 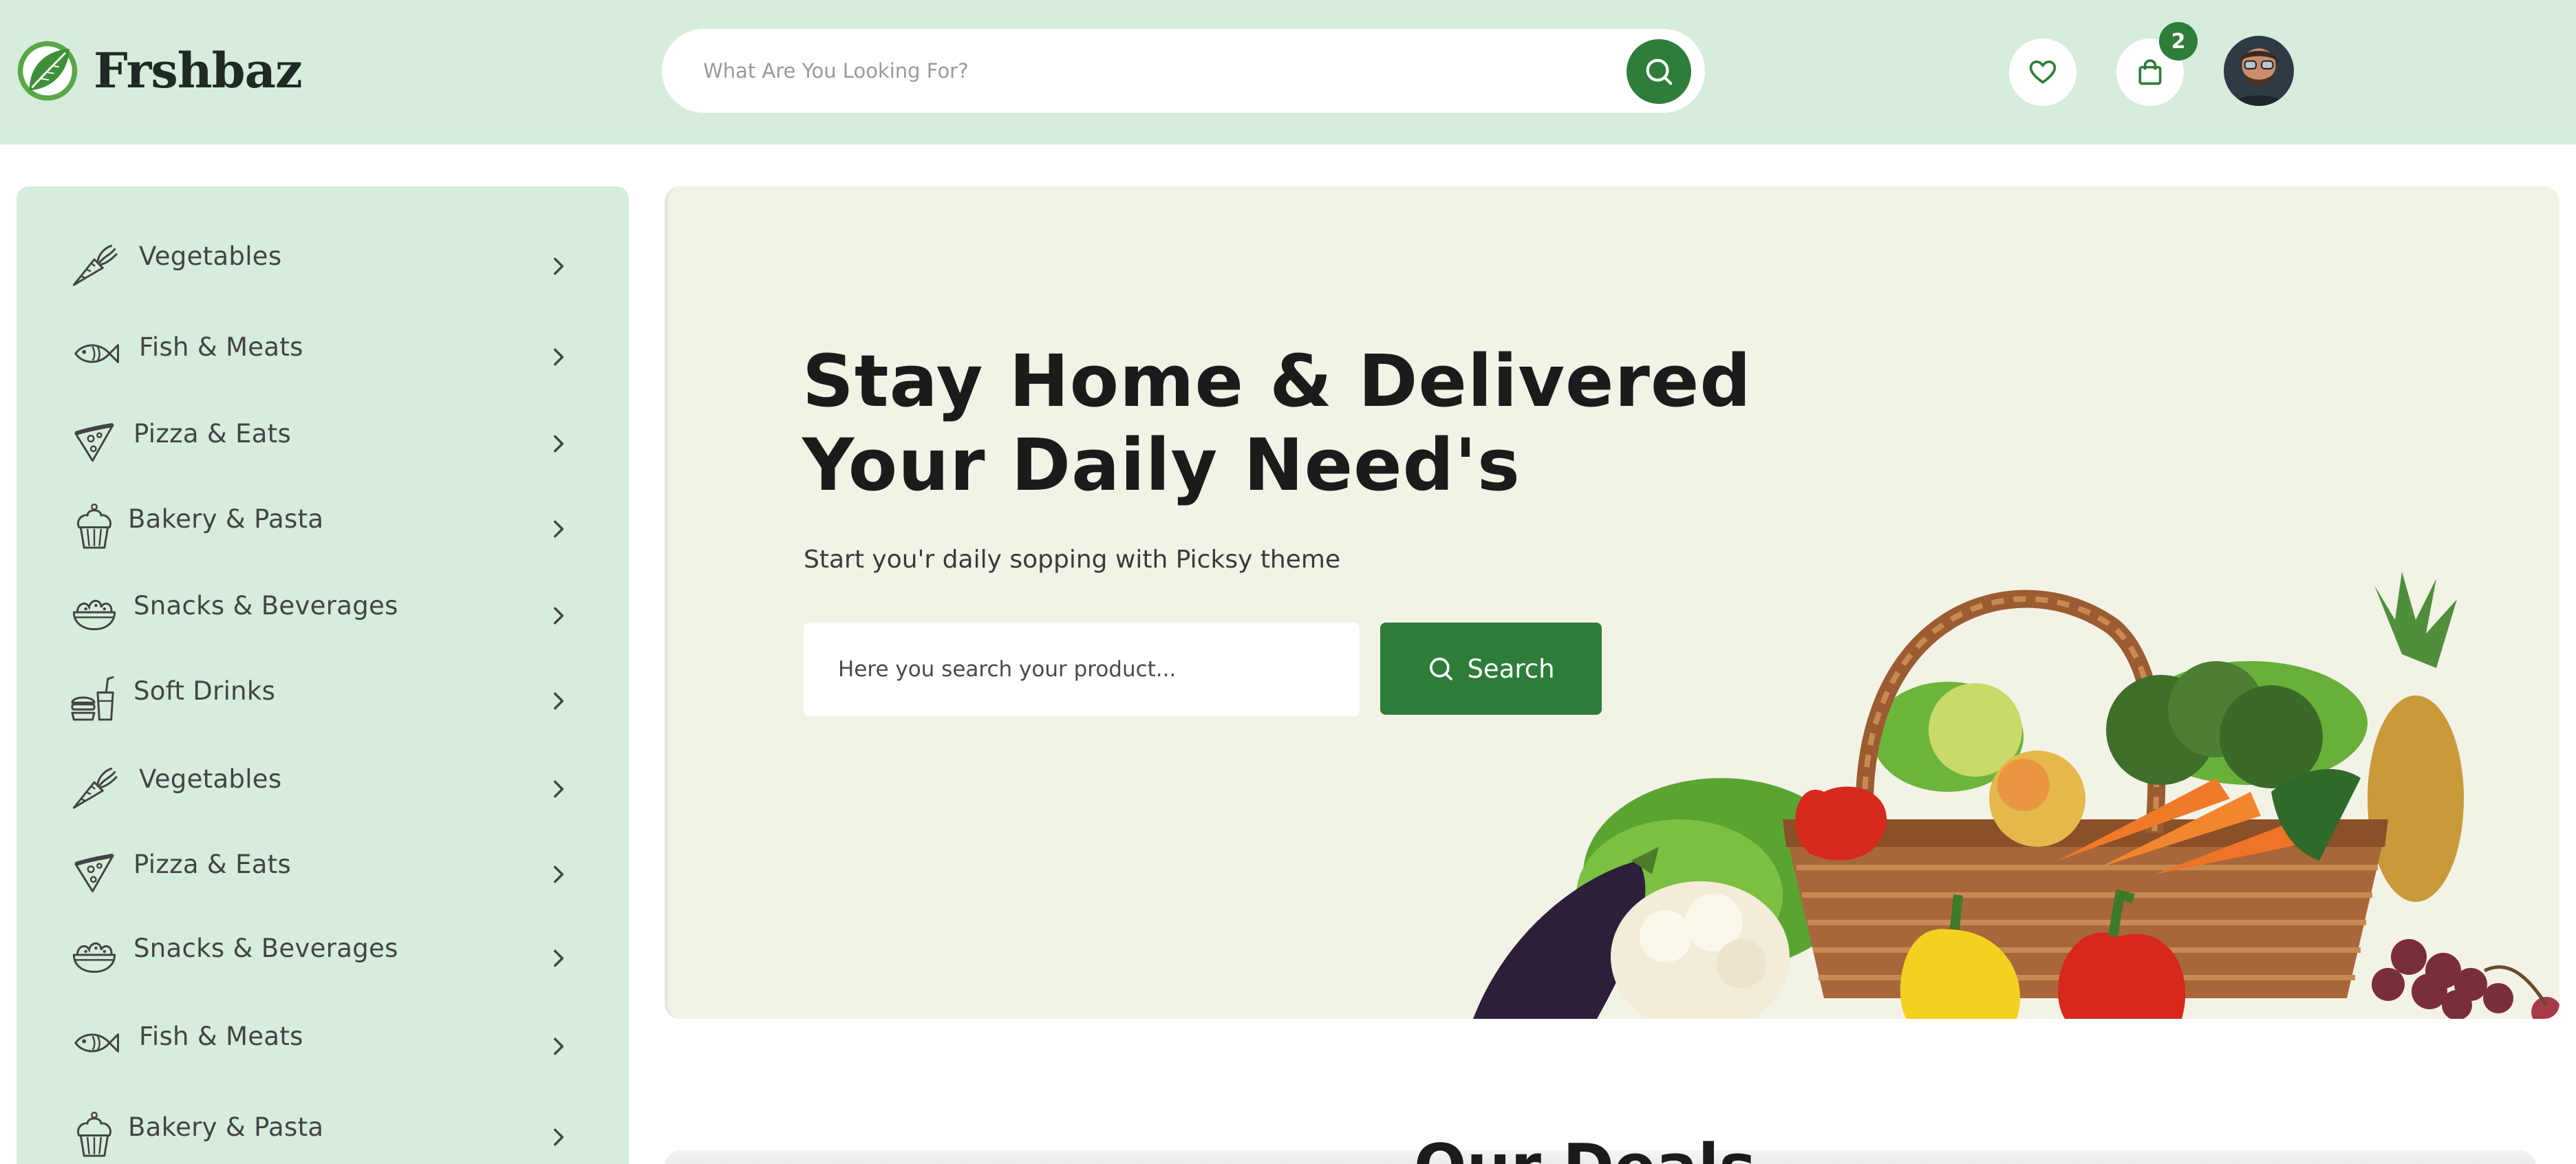 I want to click on header-search-input, so click(x=1133, y=71).